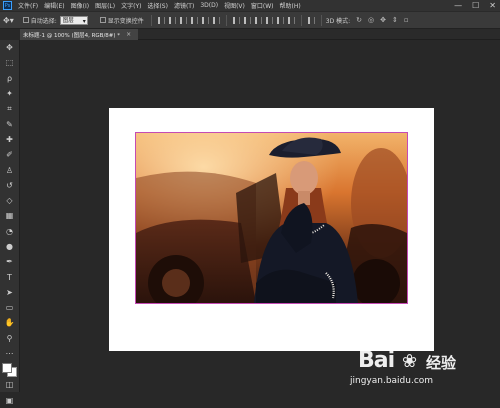  Describe the element at coordinates (311, 20) in the screenshot. I see `auto-align-icon` at that location.